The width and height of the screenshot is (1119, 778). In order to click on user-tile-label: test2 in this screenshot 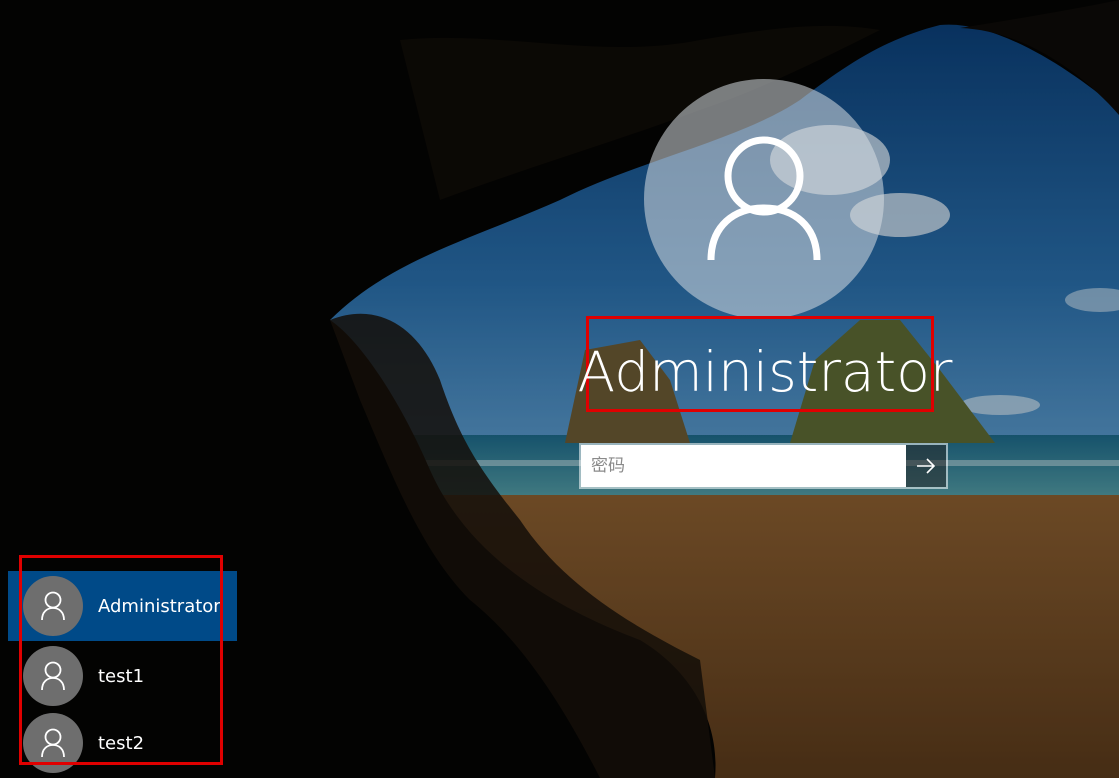, I will do `click(121, 743)`.